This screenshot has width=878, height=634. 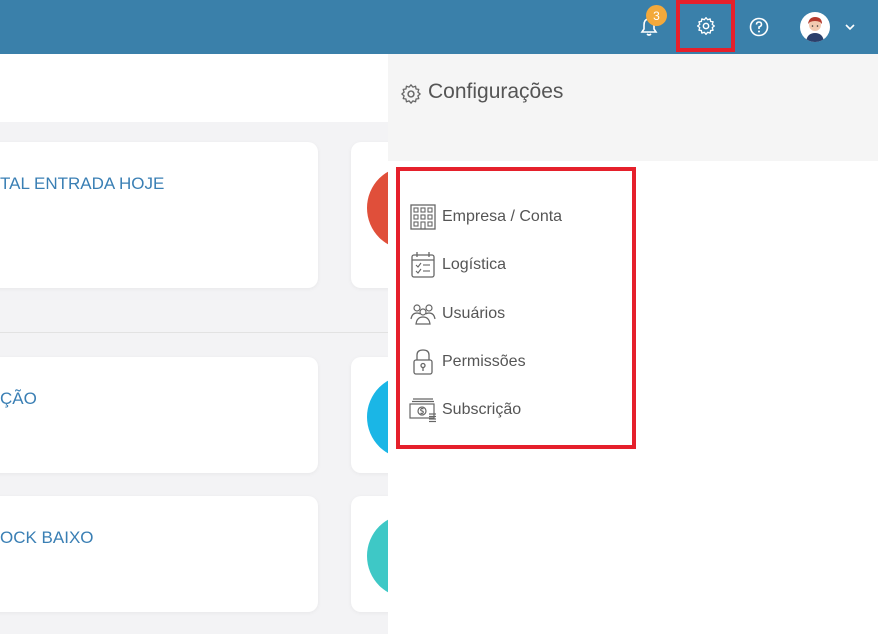 What do you see at coordinates (194, 88) in the screenshot?
I see `page-header-strip` at bounding box center [194, 88].